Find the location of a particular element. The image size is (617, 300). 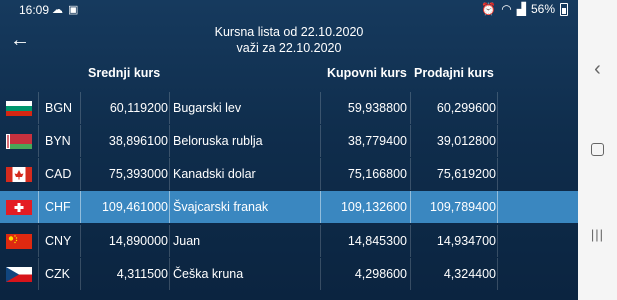

currency-code: CNY is located at coordinates (58, 241).